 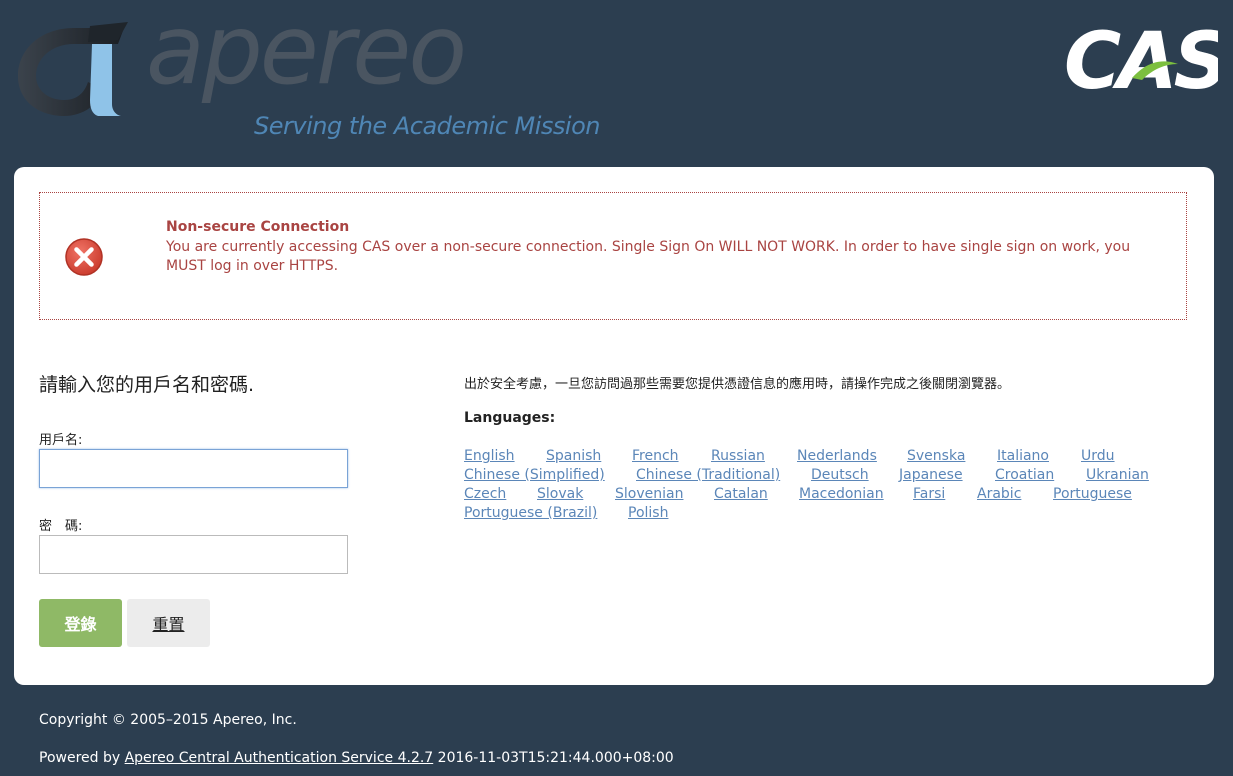 I want to click on language-link-ukranian: Ukranian, so click(x=1117, y=475).